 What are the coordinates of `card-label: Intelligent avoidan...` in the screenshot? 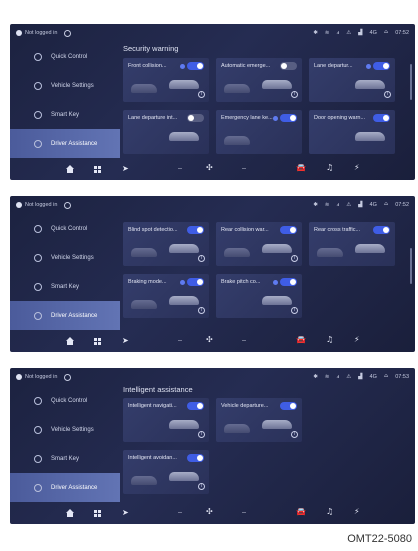 It's located at (152, 458).